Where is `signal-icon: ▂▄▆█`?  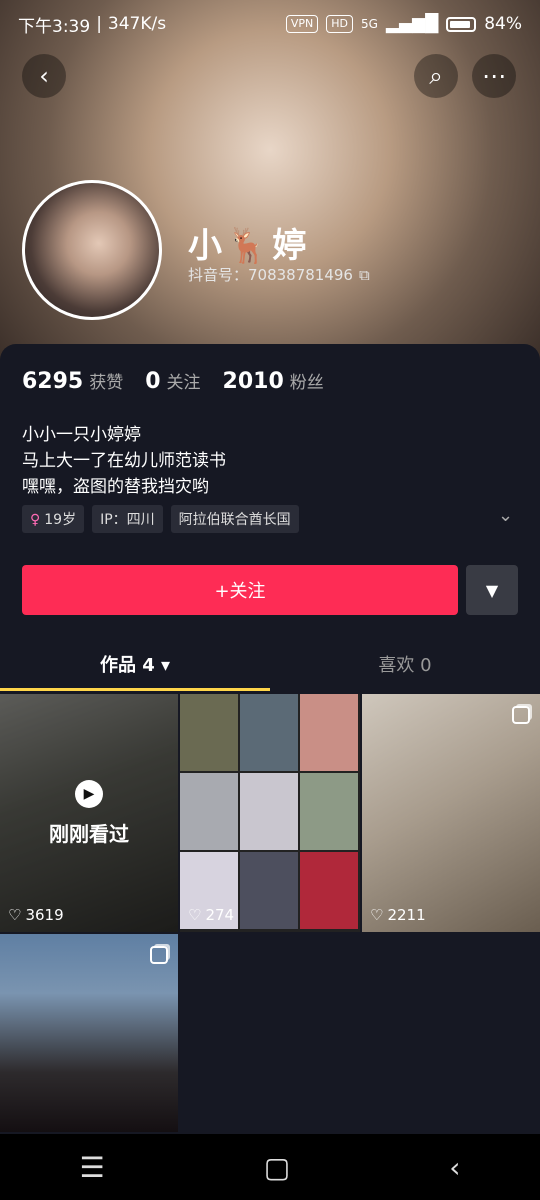
signal-icon: ▂▄▆█ is located at coordinates (412, 24).